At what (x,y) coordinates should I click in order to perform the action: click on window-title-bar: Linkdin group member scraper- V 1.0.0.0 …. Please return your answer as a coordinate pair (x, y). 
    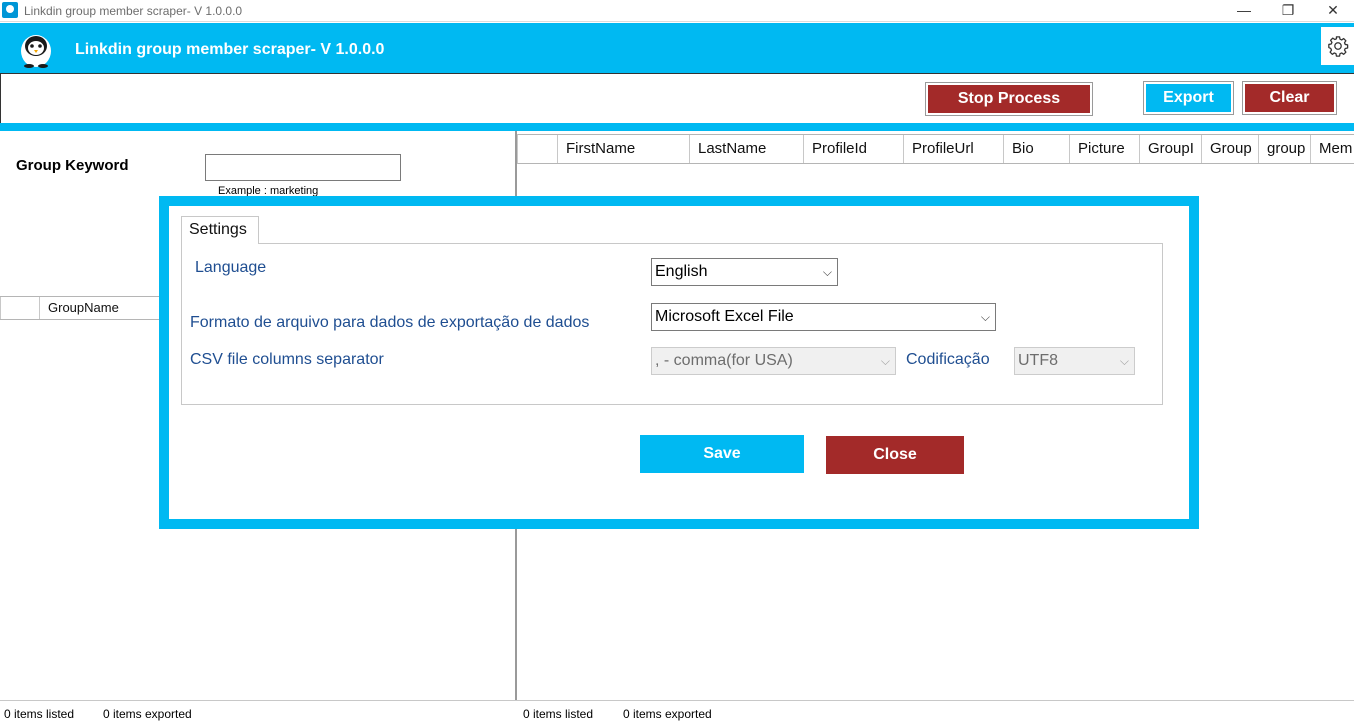
    Looking at the image, I should click on (677, 11).